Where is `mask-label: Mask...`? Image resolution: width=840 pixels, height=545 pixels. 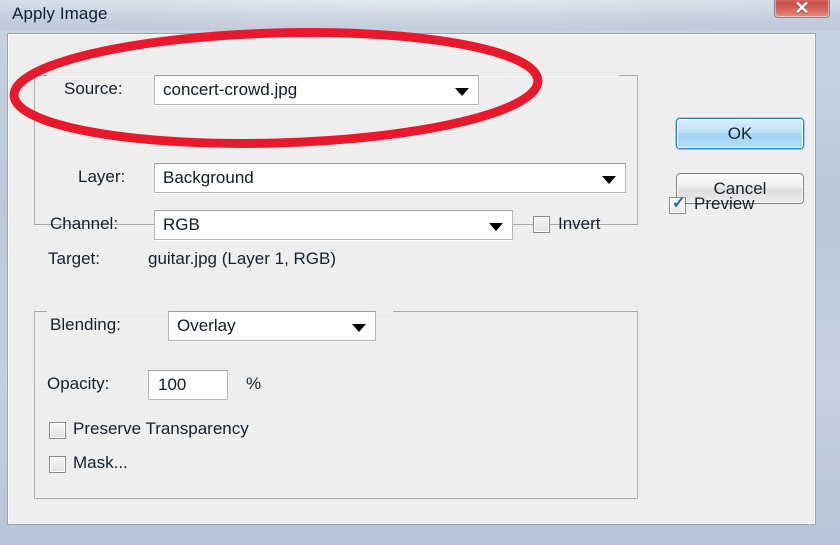 mask-label: Mask... is located at coordinates (100, 462).